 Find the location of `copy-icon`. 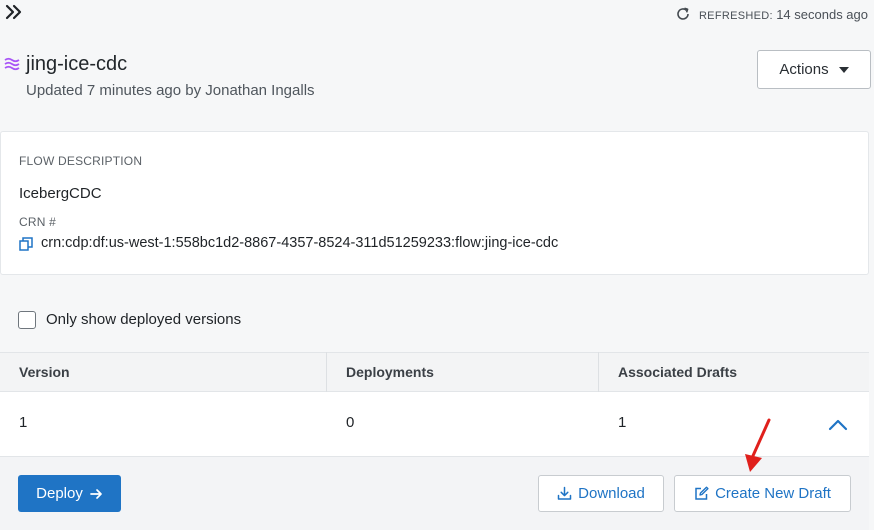

copy-icon is located at coordinates (26, 244).